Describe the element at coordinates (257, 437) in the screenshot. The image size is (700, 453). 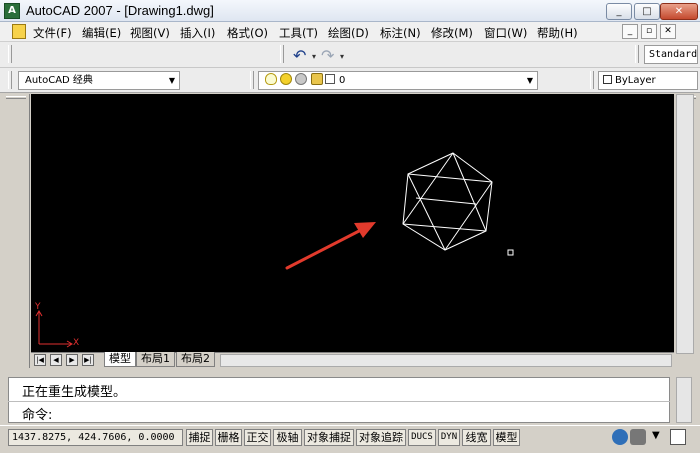
I see `ortho-toggle: 正交` at that location.